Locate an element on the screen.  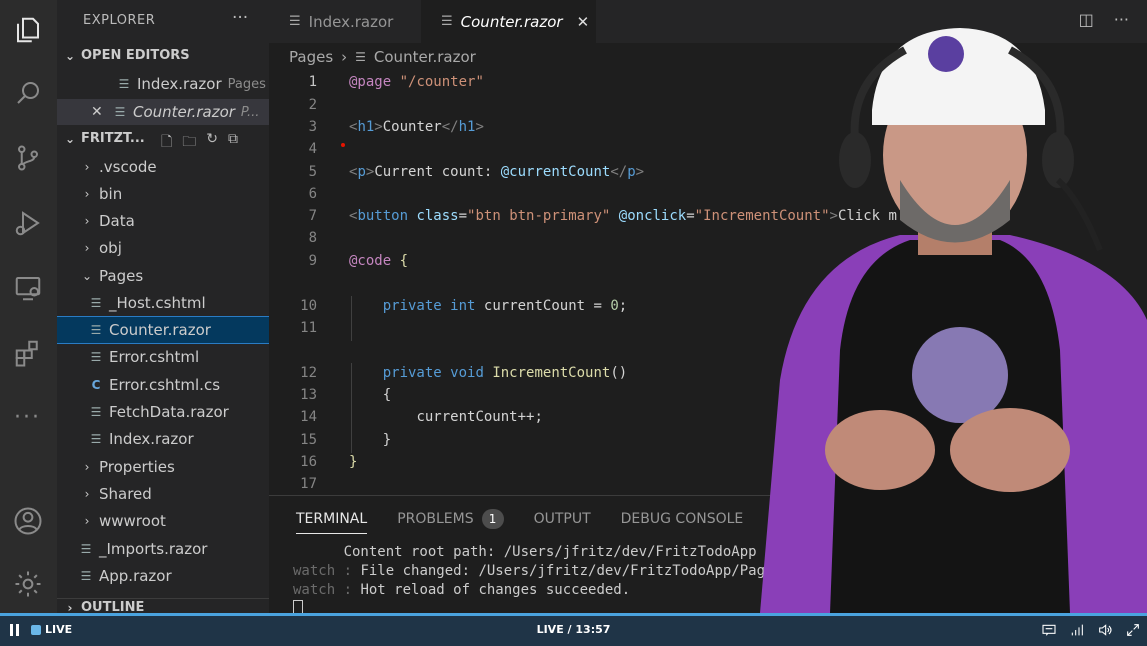
tab-terminal: TERMINAL is located at coordinates (332, 522).